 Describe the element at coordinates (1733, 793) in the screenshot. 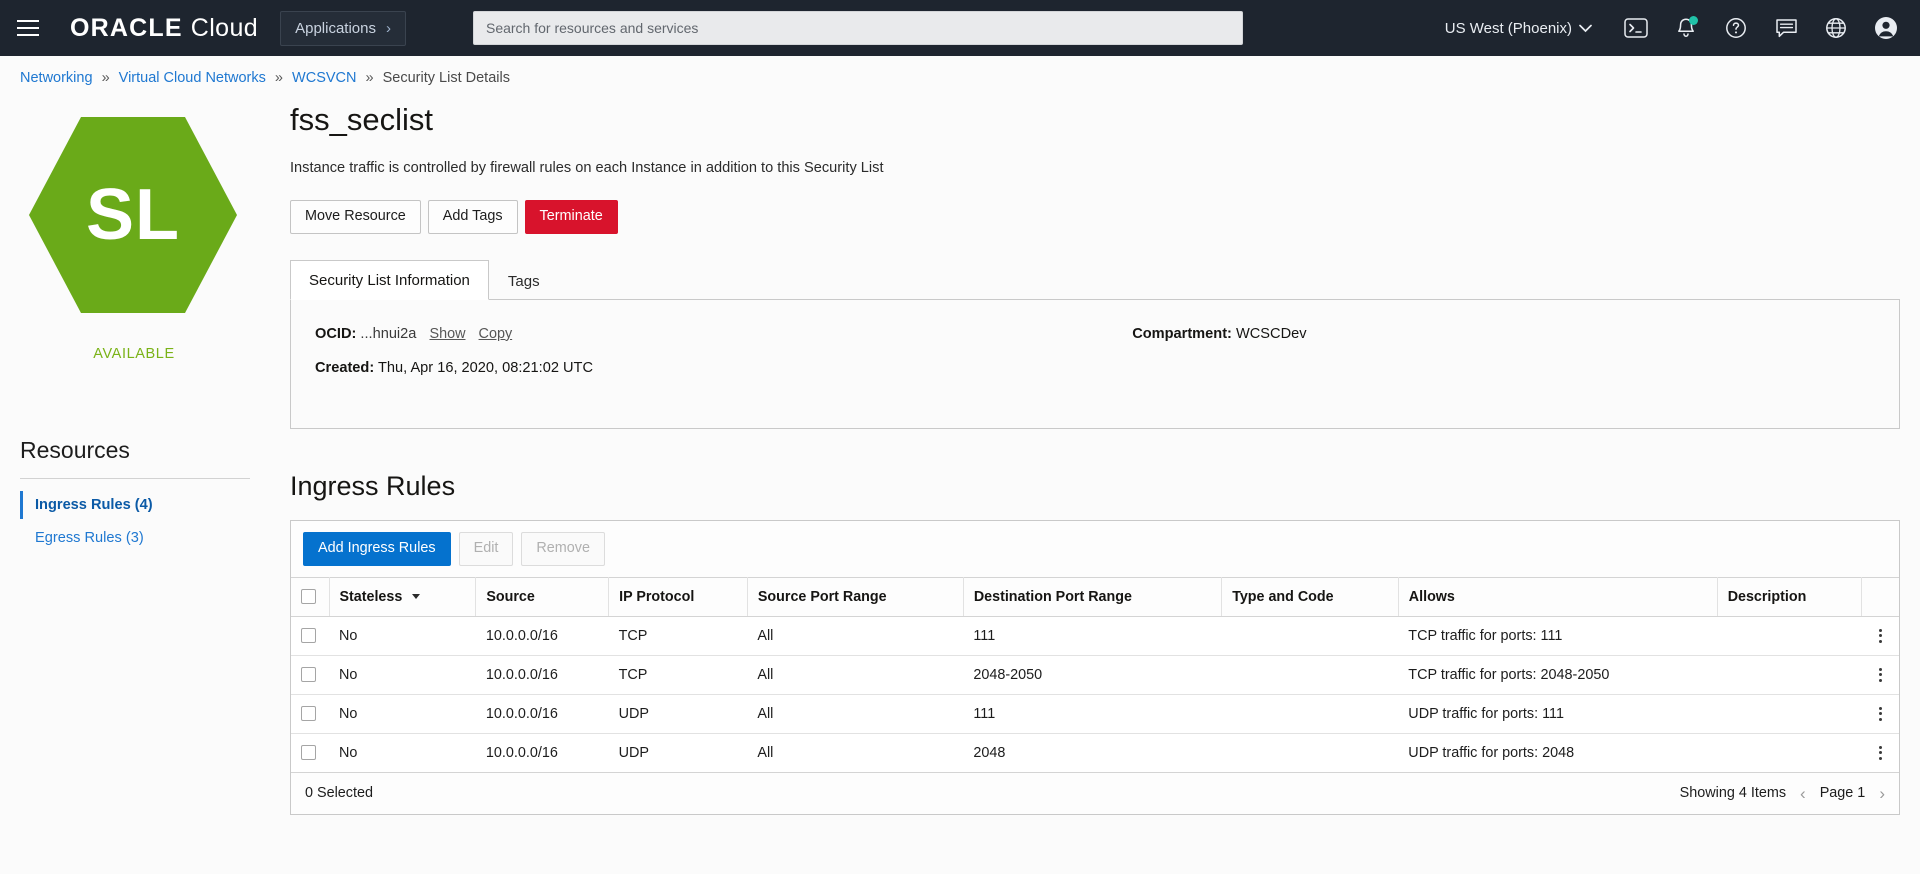

I see `showing-items-label: Showing 4 Items` at that location.